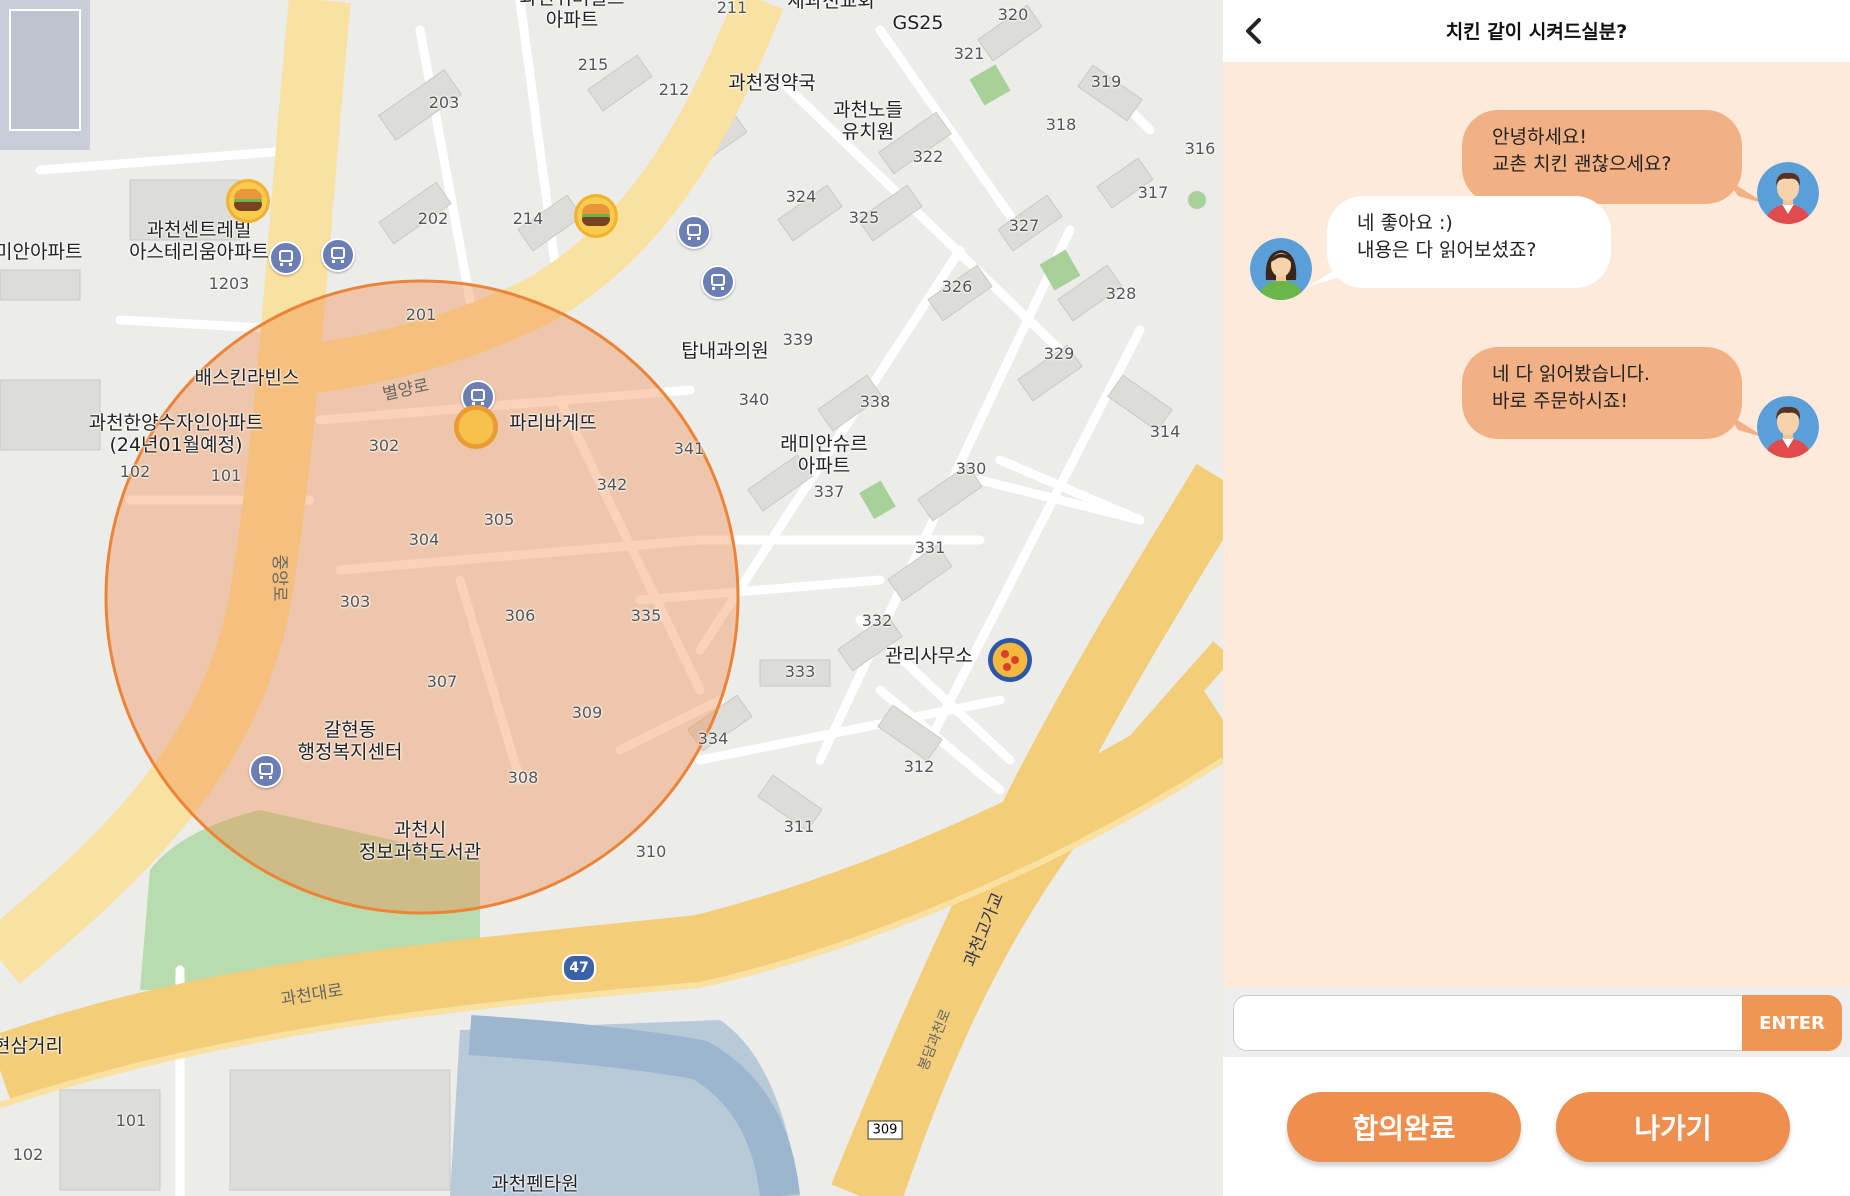  I want to click on poi-label: 래미안아파트, so click(41, 252).